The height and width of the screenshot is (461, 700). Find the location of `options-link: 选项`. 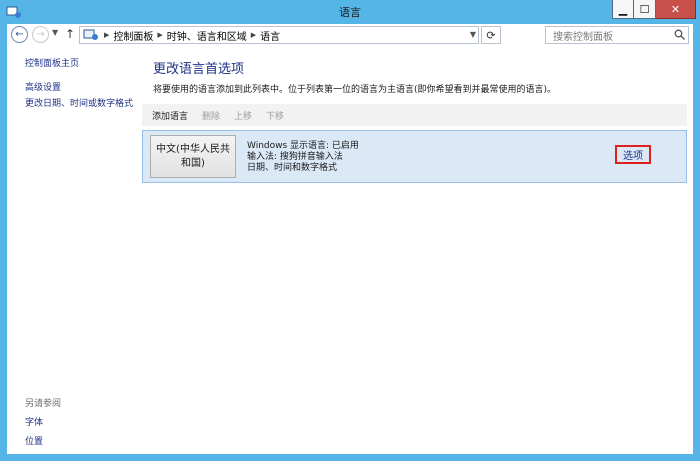

options-link: 选项 is located at coordinates (633, 154).